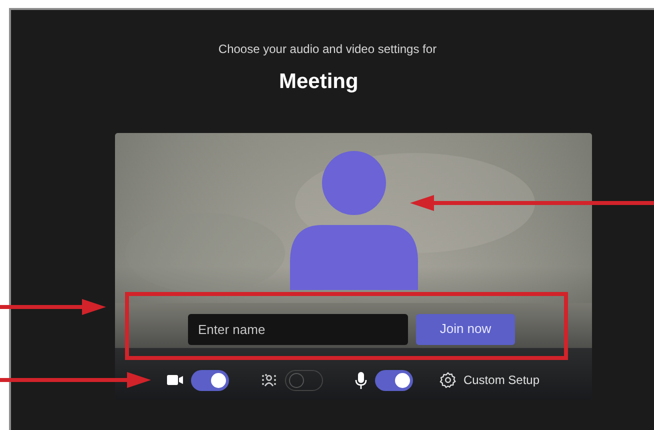  Describe the element at coordinates (361, 380) in the screenshot. I see `microphone-icon` at that location.